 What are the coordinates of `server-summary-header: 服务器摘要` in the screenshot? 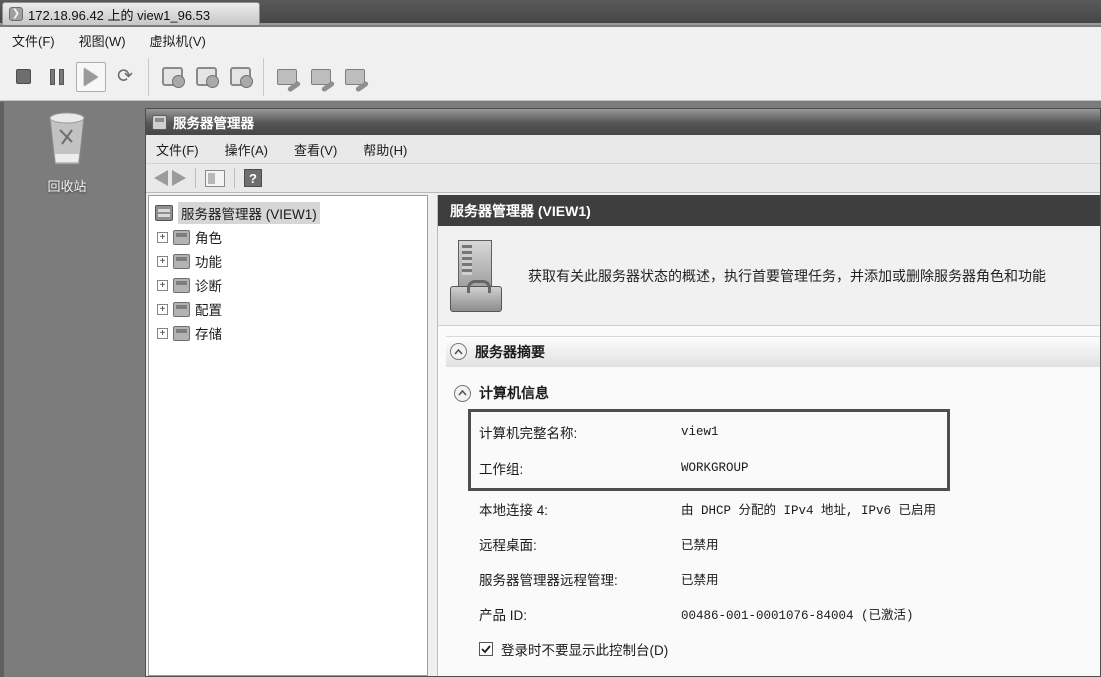 It's located at (773, 352).